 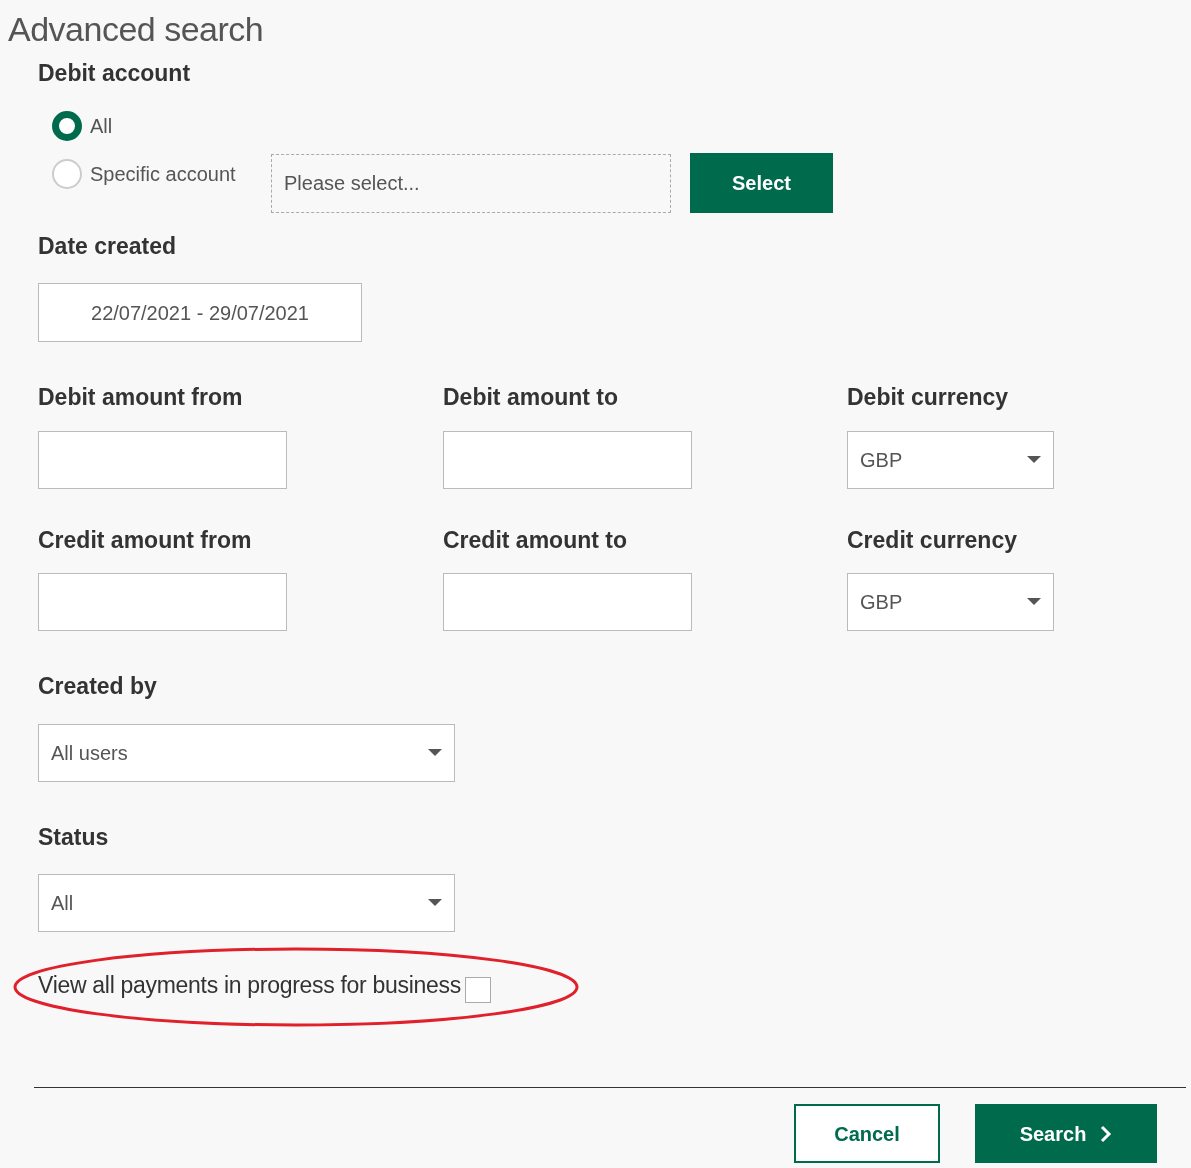 What do you see at coordinates (101, 126) in the screenshot?
I see `radio-label: All` at bounding box center [101, 126].